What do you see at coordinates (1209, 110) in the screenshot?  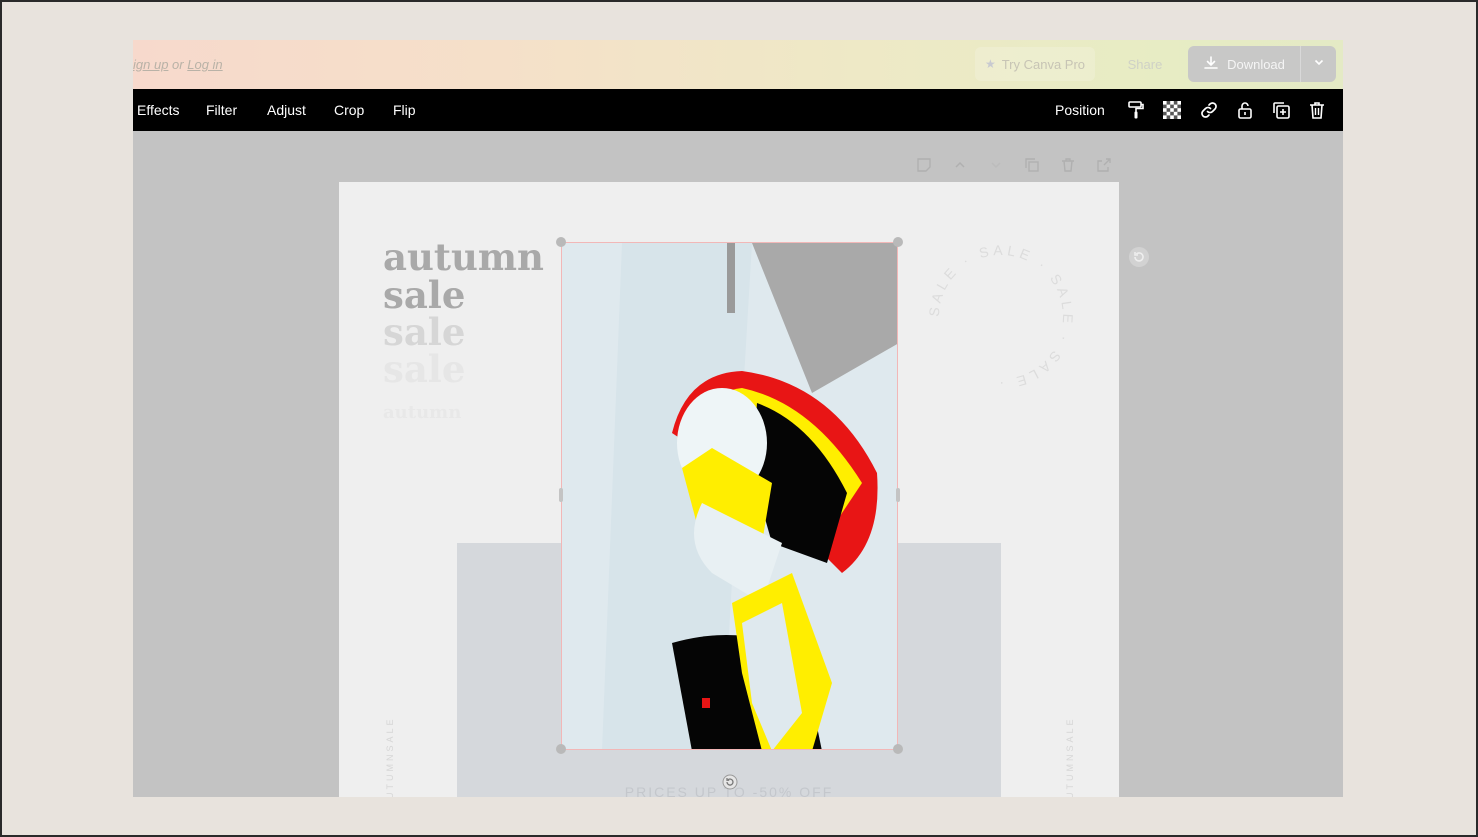 I see `link-icon` at bounding box center [1209, 110].